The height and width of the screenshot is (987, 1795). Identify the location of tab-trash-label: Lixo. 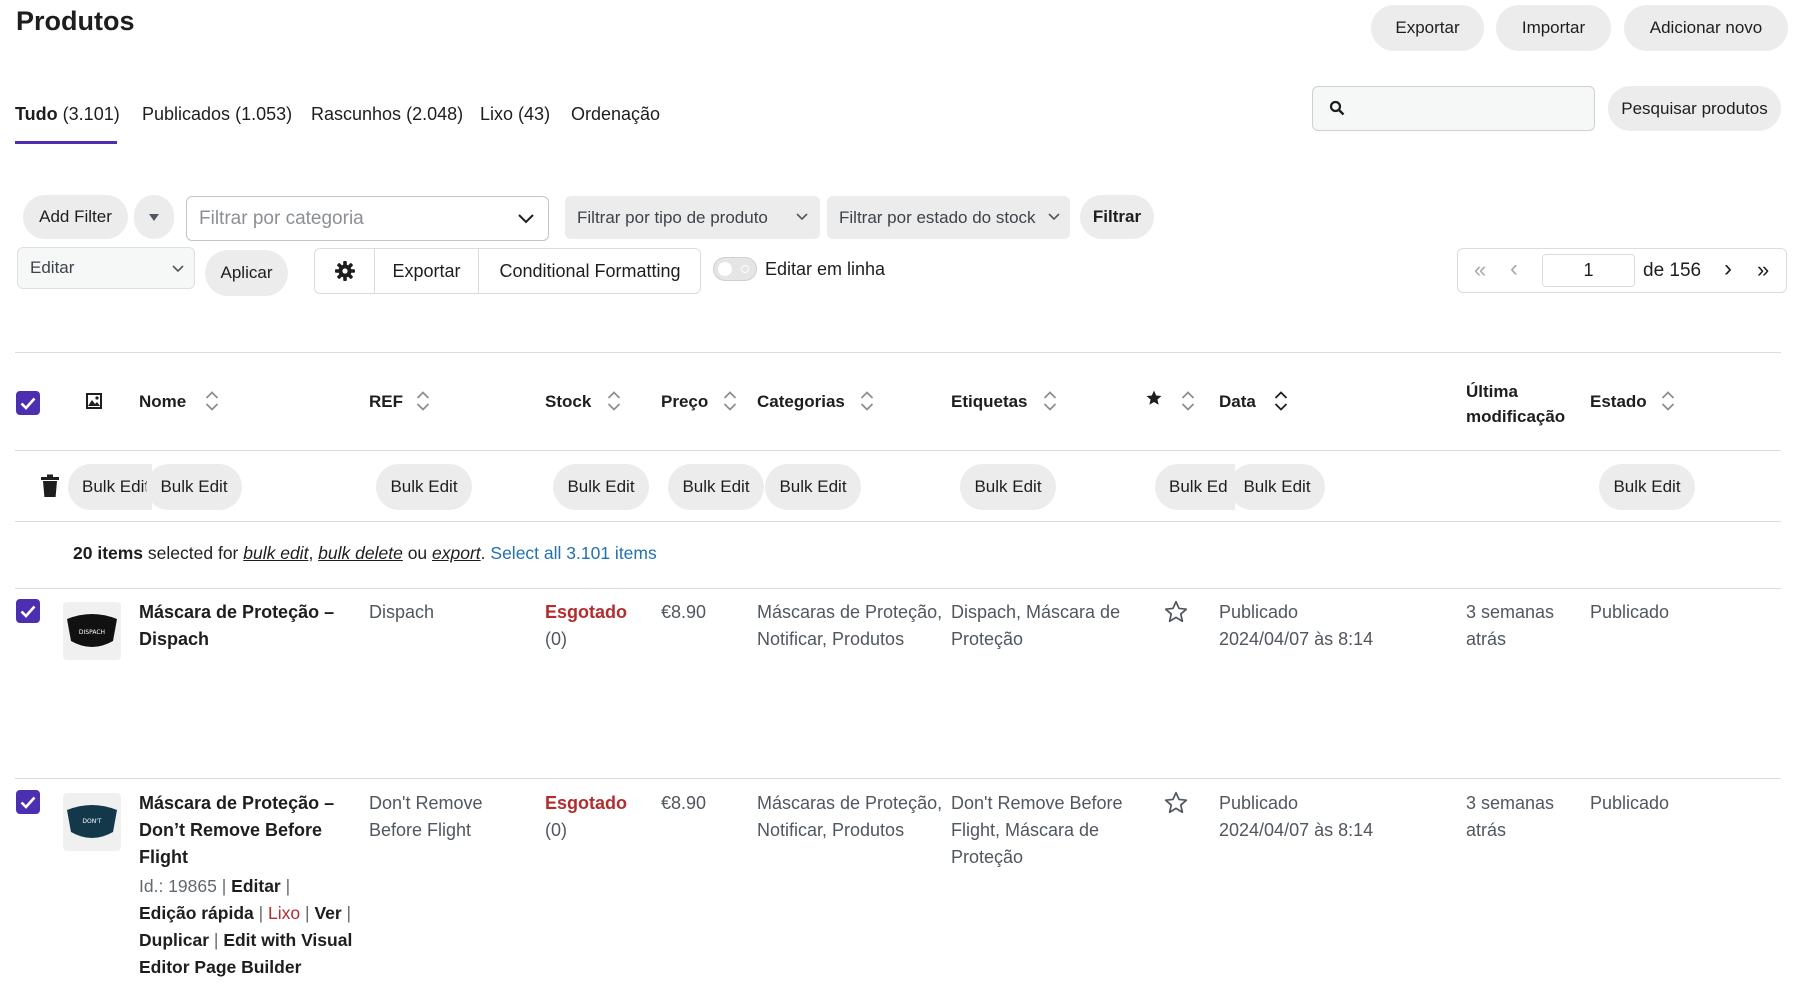
(497, 114).